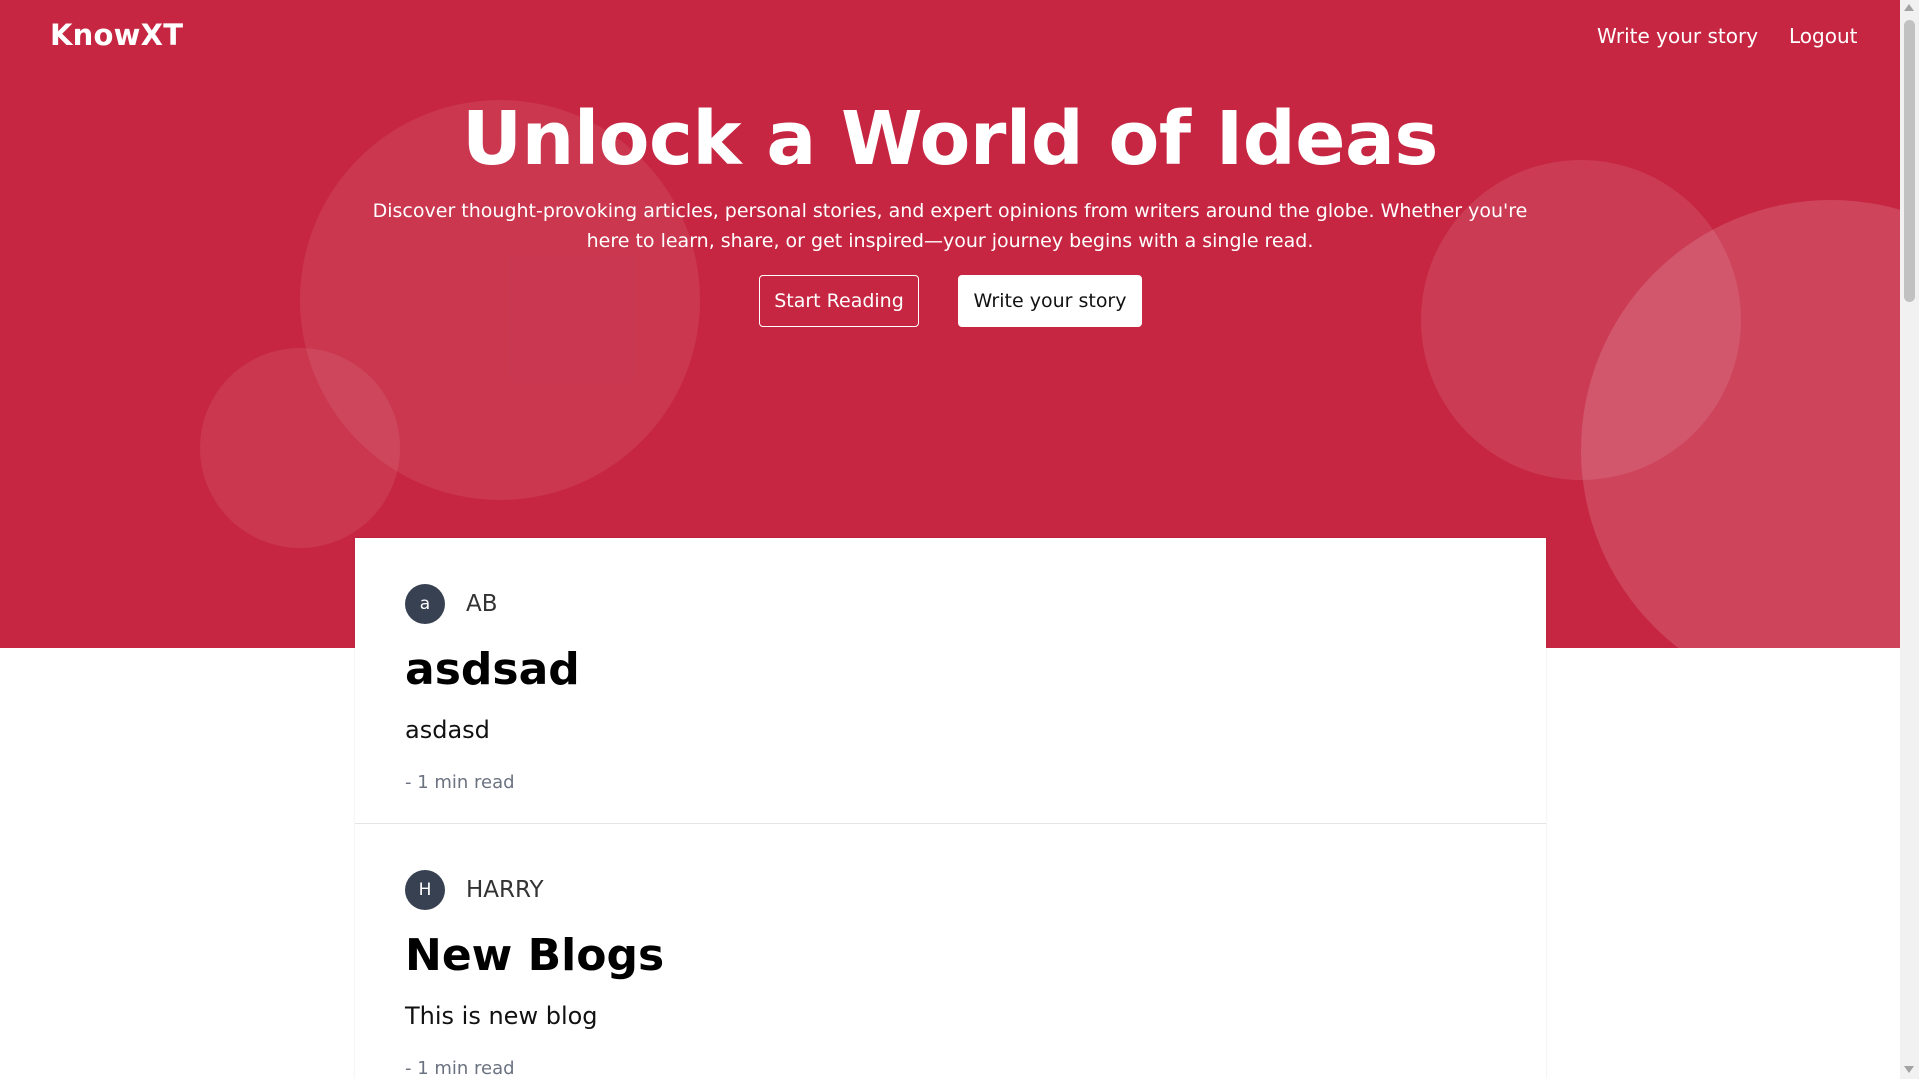 The image size is (1919, 1079). I want to click on author-row: H HARRY, so click(474, 890).